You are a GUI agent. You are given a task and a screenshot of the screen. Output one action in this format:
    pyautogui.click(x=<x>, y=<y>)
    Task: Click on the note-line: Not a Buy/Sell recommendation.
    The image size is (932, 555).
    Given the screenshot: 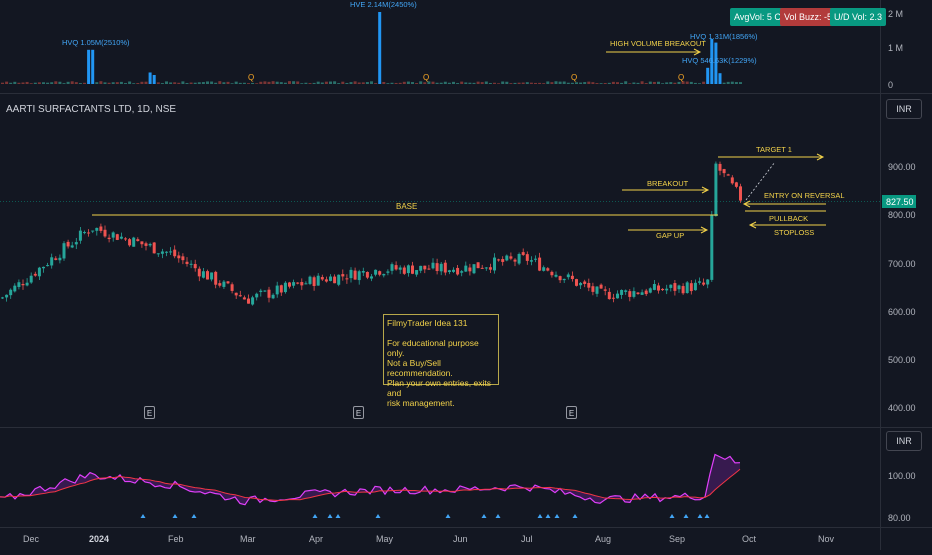 What is the action you would take?
    pyautogui.click(x=420, y=368)
    